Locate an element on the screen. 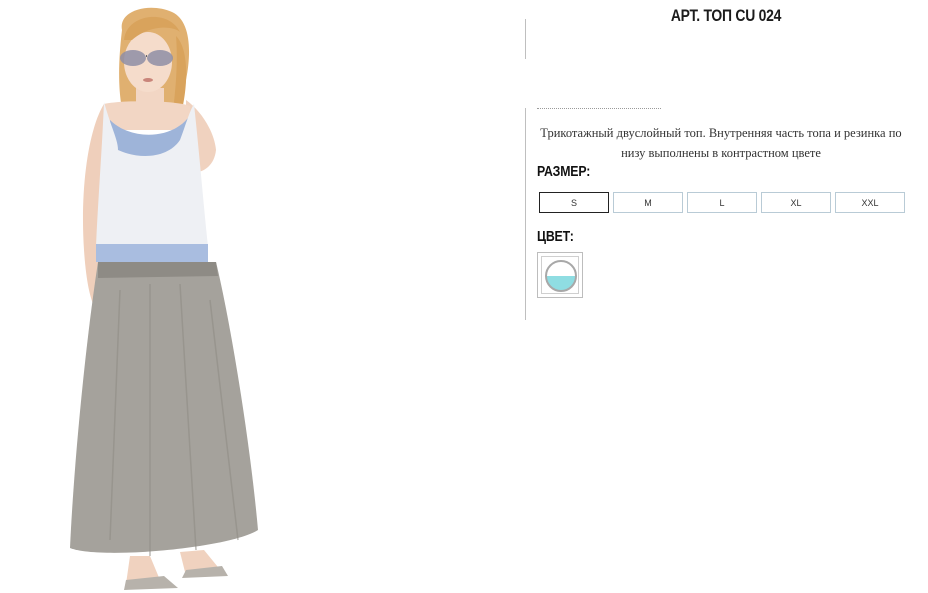 This screenshot has height=593, width=928. size-option-s: S is located at coordinates (574, 202).